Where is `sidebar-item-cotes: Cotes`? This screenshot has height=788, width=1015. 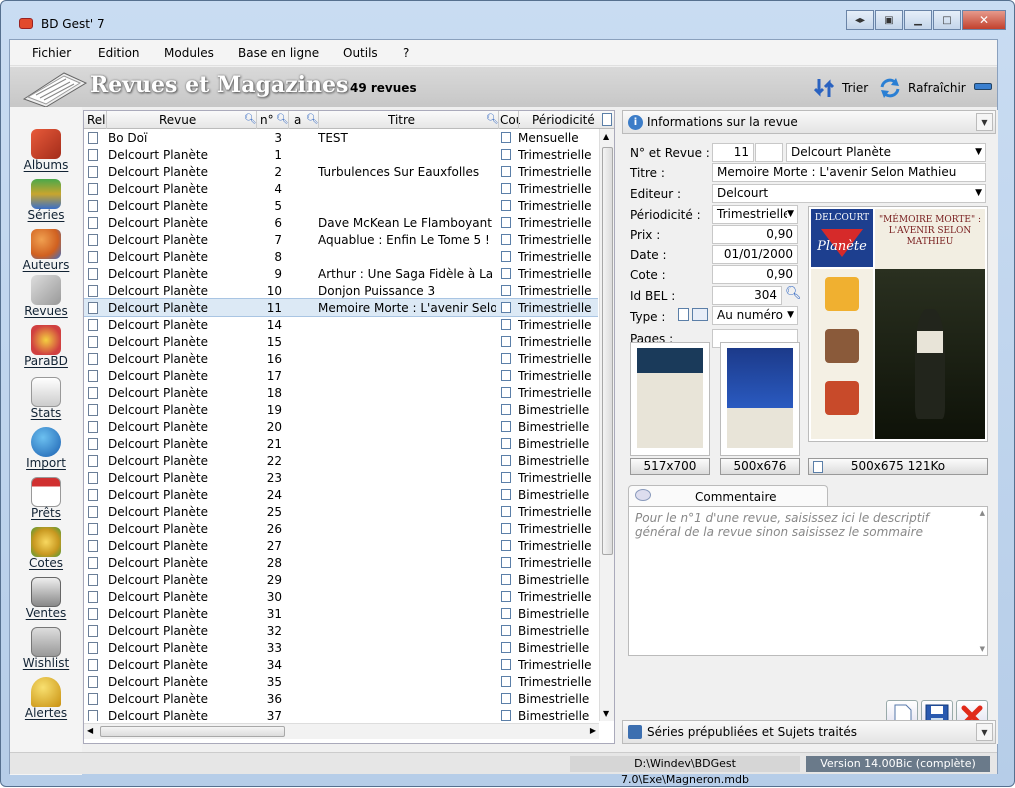
sidebar-item-cotes: Cotes is located at coordinates (46, 548).